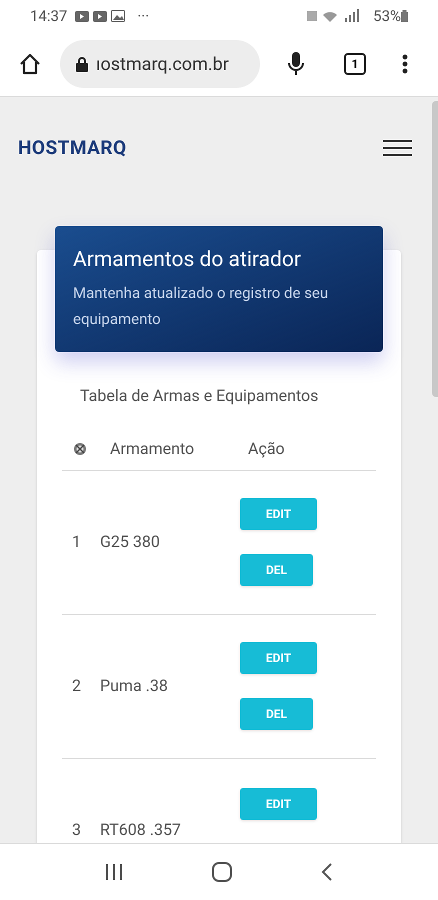 Image resolution: width=438 pixels, height=900 pixels. Describe the element at coordinates (141, 830) in the screenshot. I see `weapon-name: RT608 .357` at that location.